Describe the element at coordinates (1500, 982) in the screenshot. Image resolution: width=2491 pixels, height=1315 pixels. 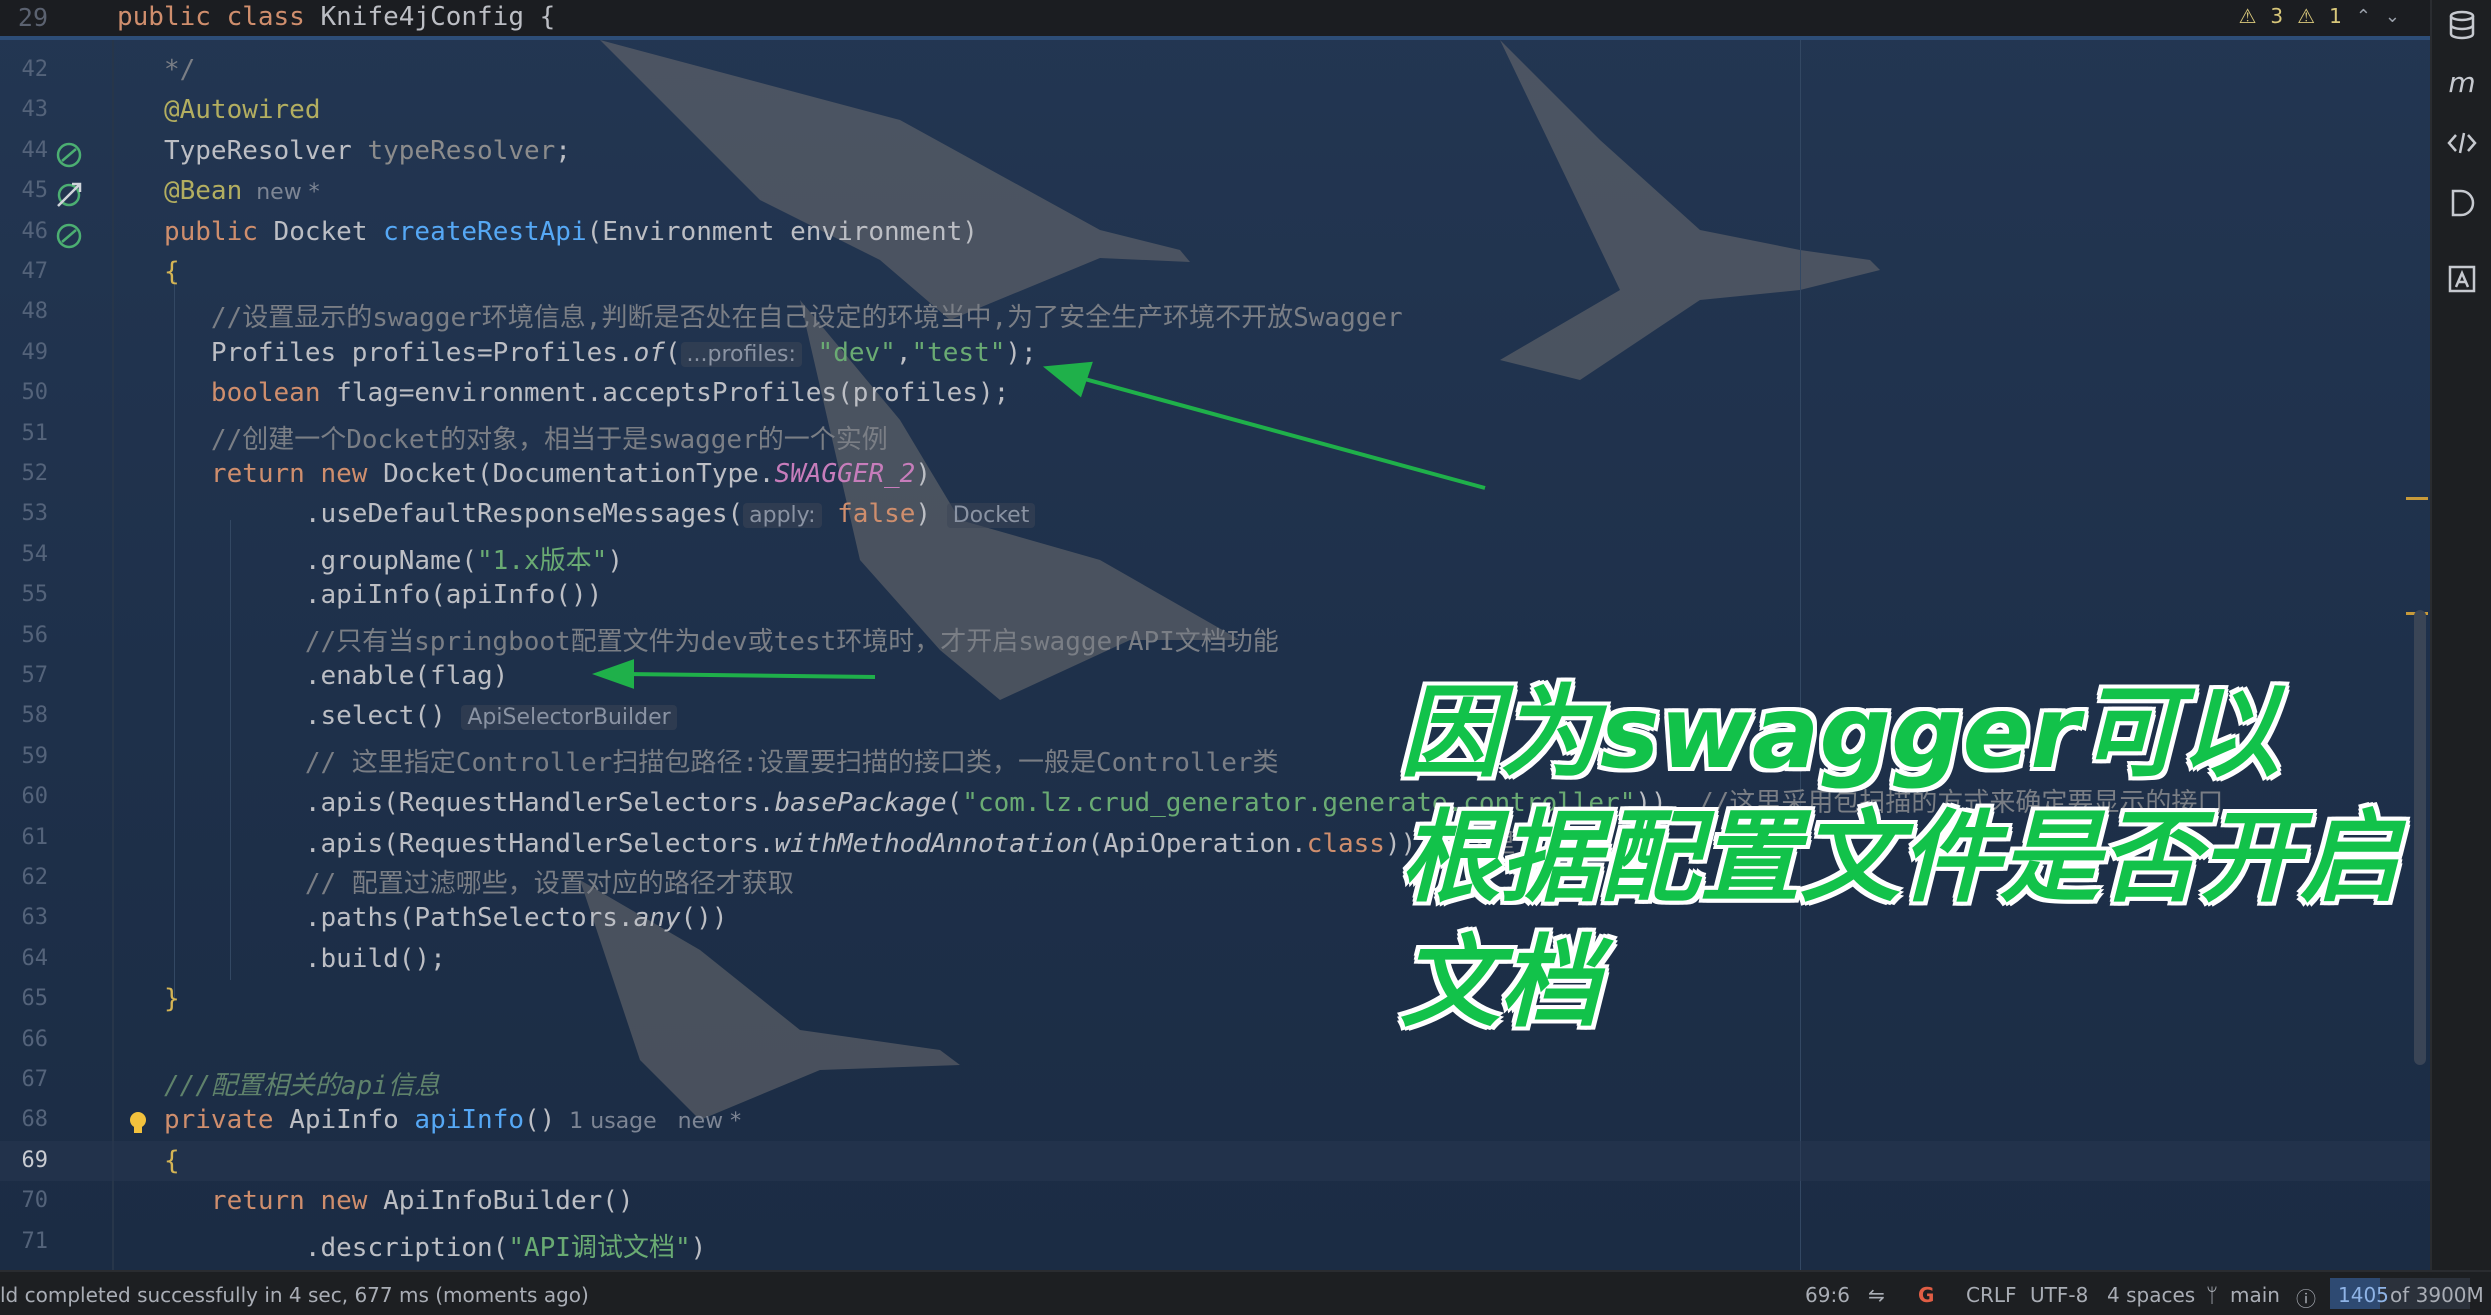
I see `caption-line-3: 文档` at that location.